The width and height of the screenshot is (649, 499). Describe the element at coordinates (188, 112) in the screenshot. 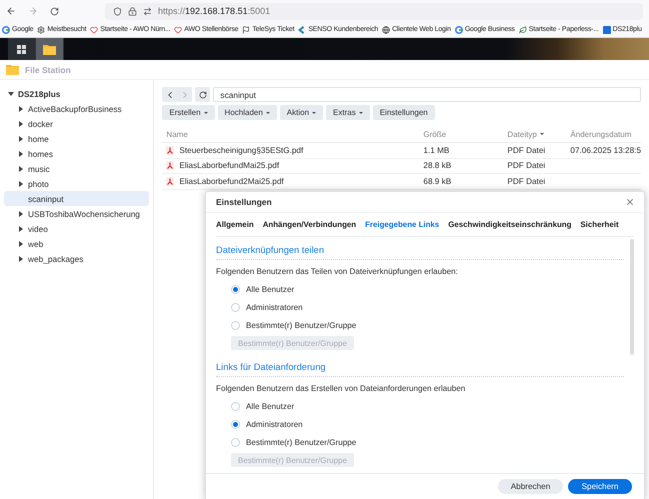

I see `toolbar-button: Erstellen` at that location.